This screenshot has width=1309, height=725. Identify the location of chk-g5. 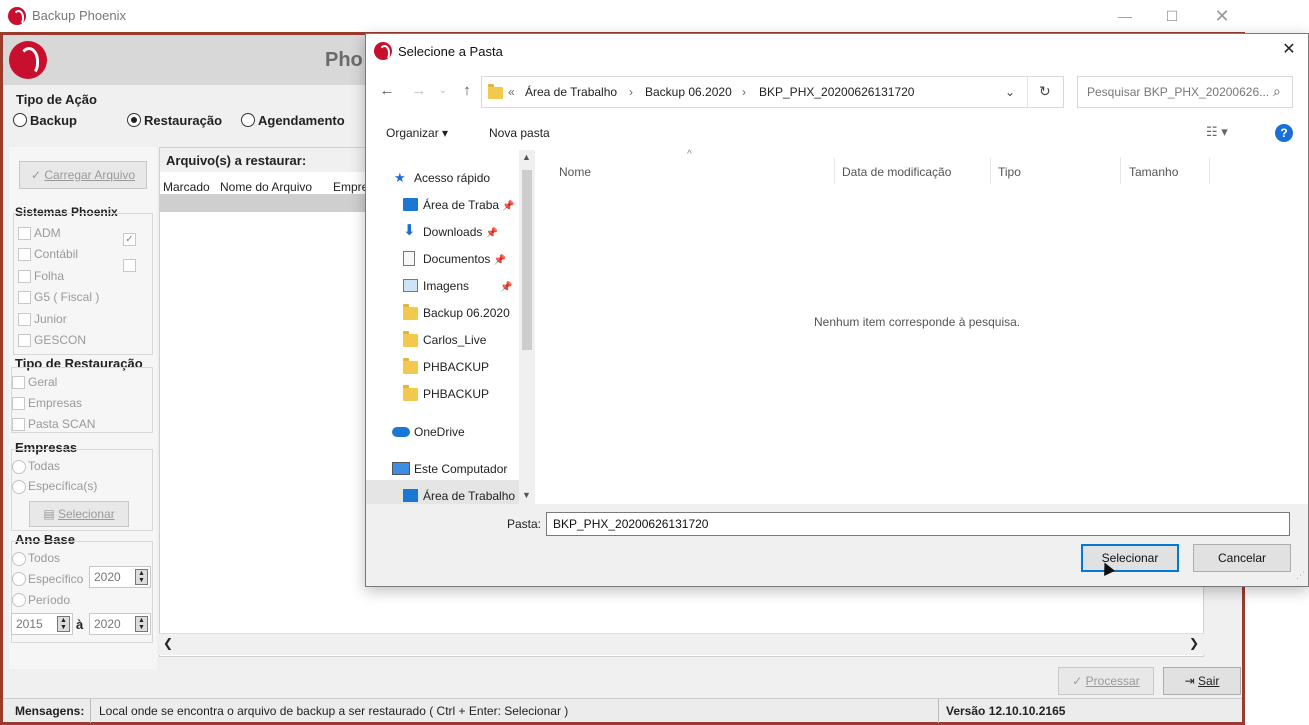
(24, 297).